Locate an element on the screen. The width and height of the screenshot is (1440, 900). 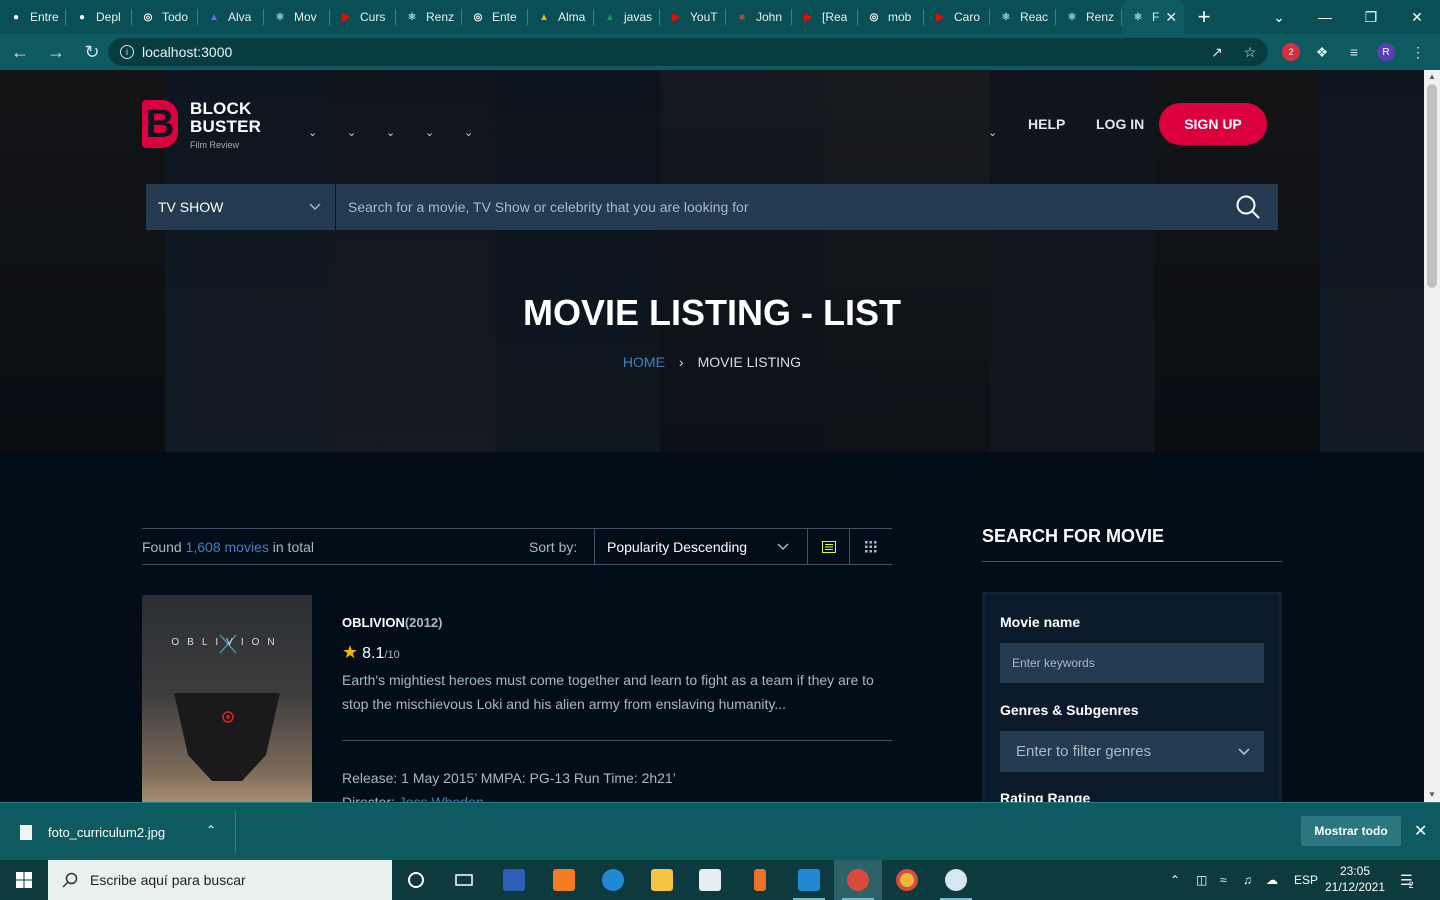
signup-button: SIGN UP is located at coordinates (1213, 124).